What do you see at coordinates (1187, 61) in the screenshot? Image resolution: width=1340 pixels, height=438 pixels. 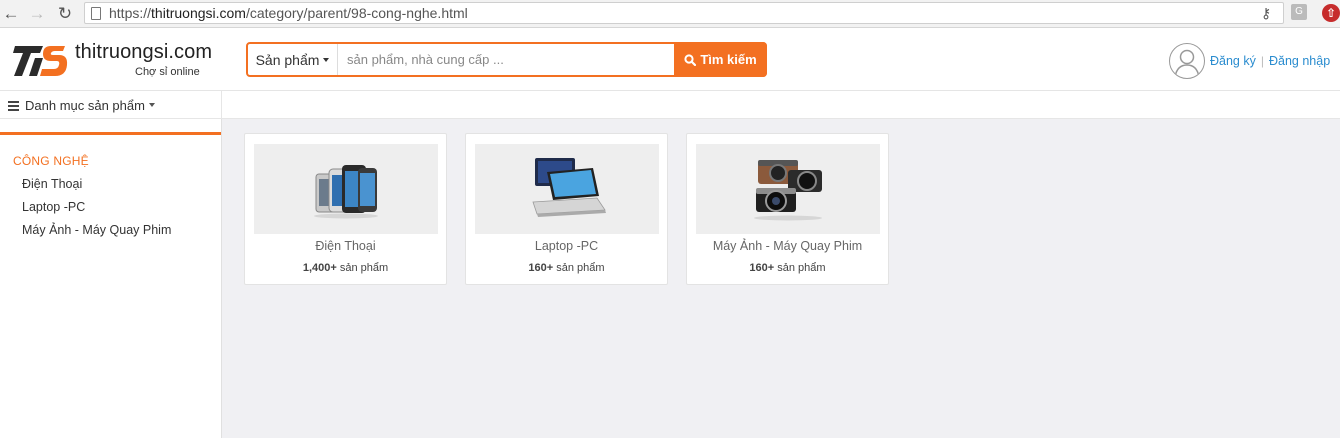 I see `user-avatar-icon` at bounding box center [1187, 61].